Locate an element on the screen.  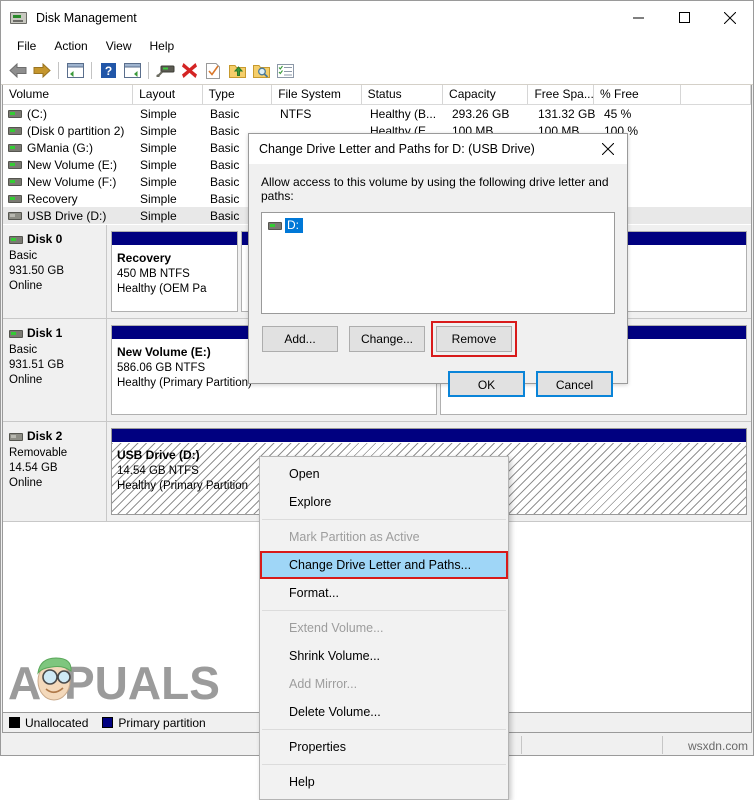
context-menu-item: Open is located at coordinates (384, 474).